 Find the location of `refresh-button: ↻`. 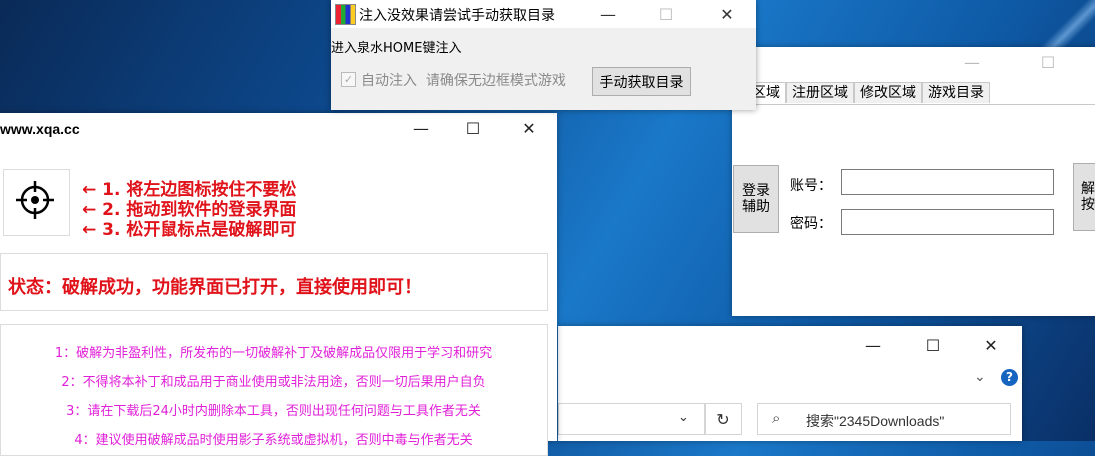

refresh-button: ↻ is located at coordinates (723, 419).